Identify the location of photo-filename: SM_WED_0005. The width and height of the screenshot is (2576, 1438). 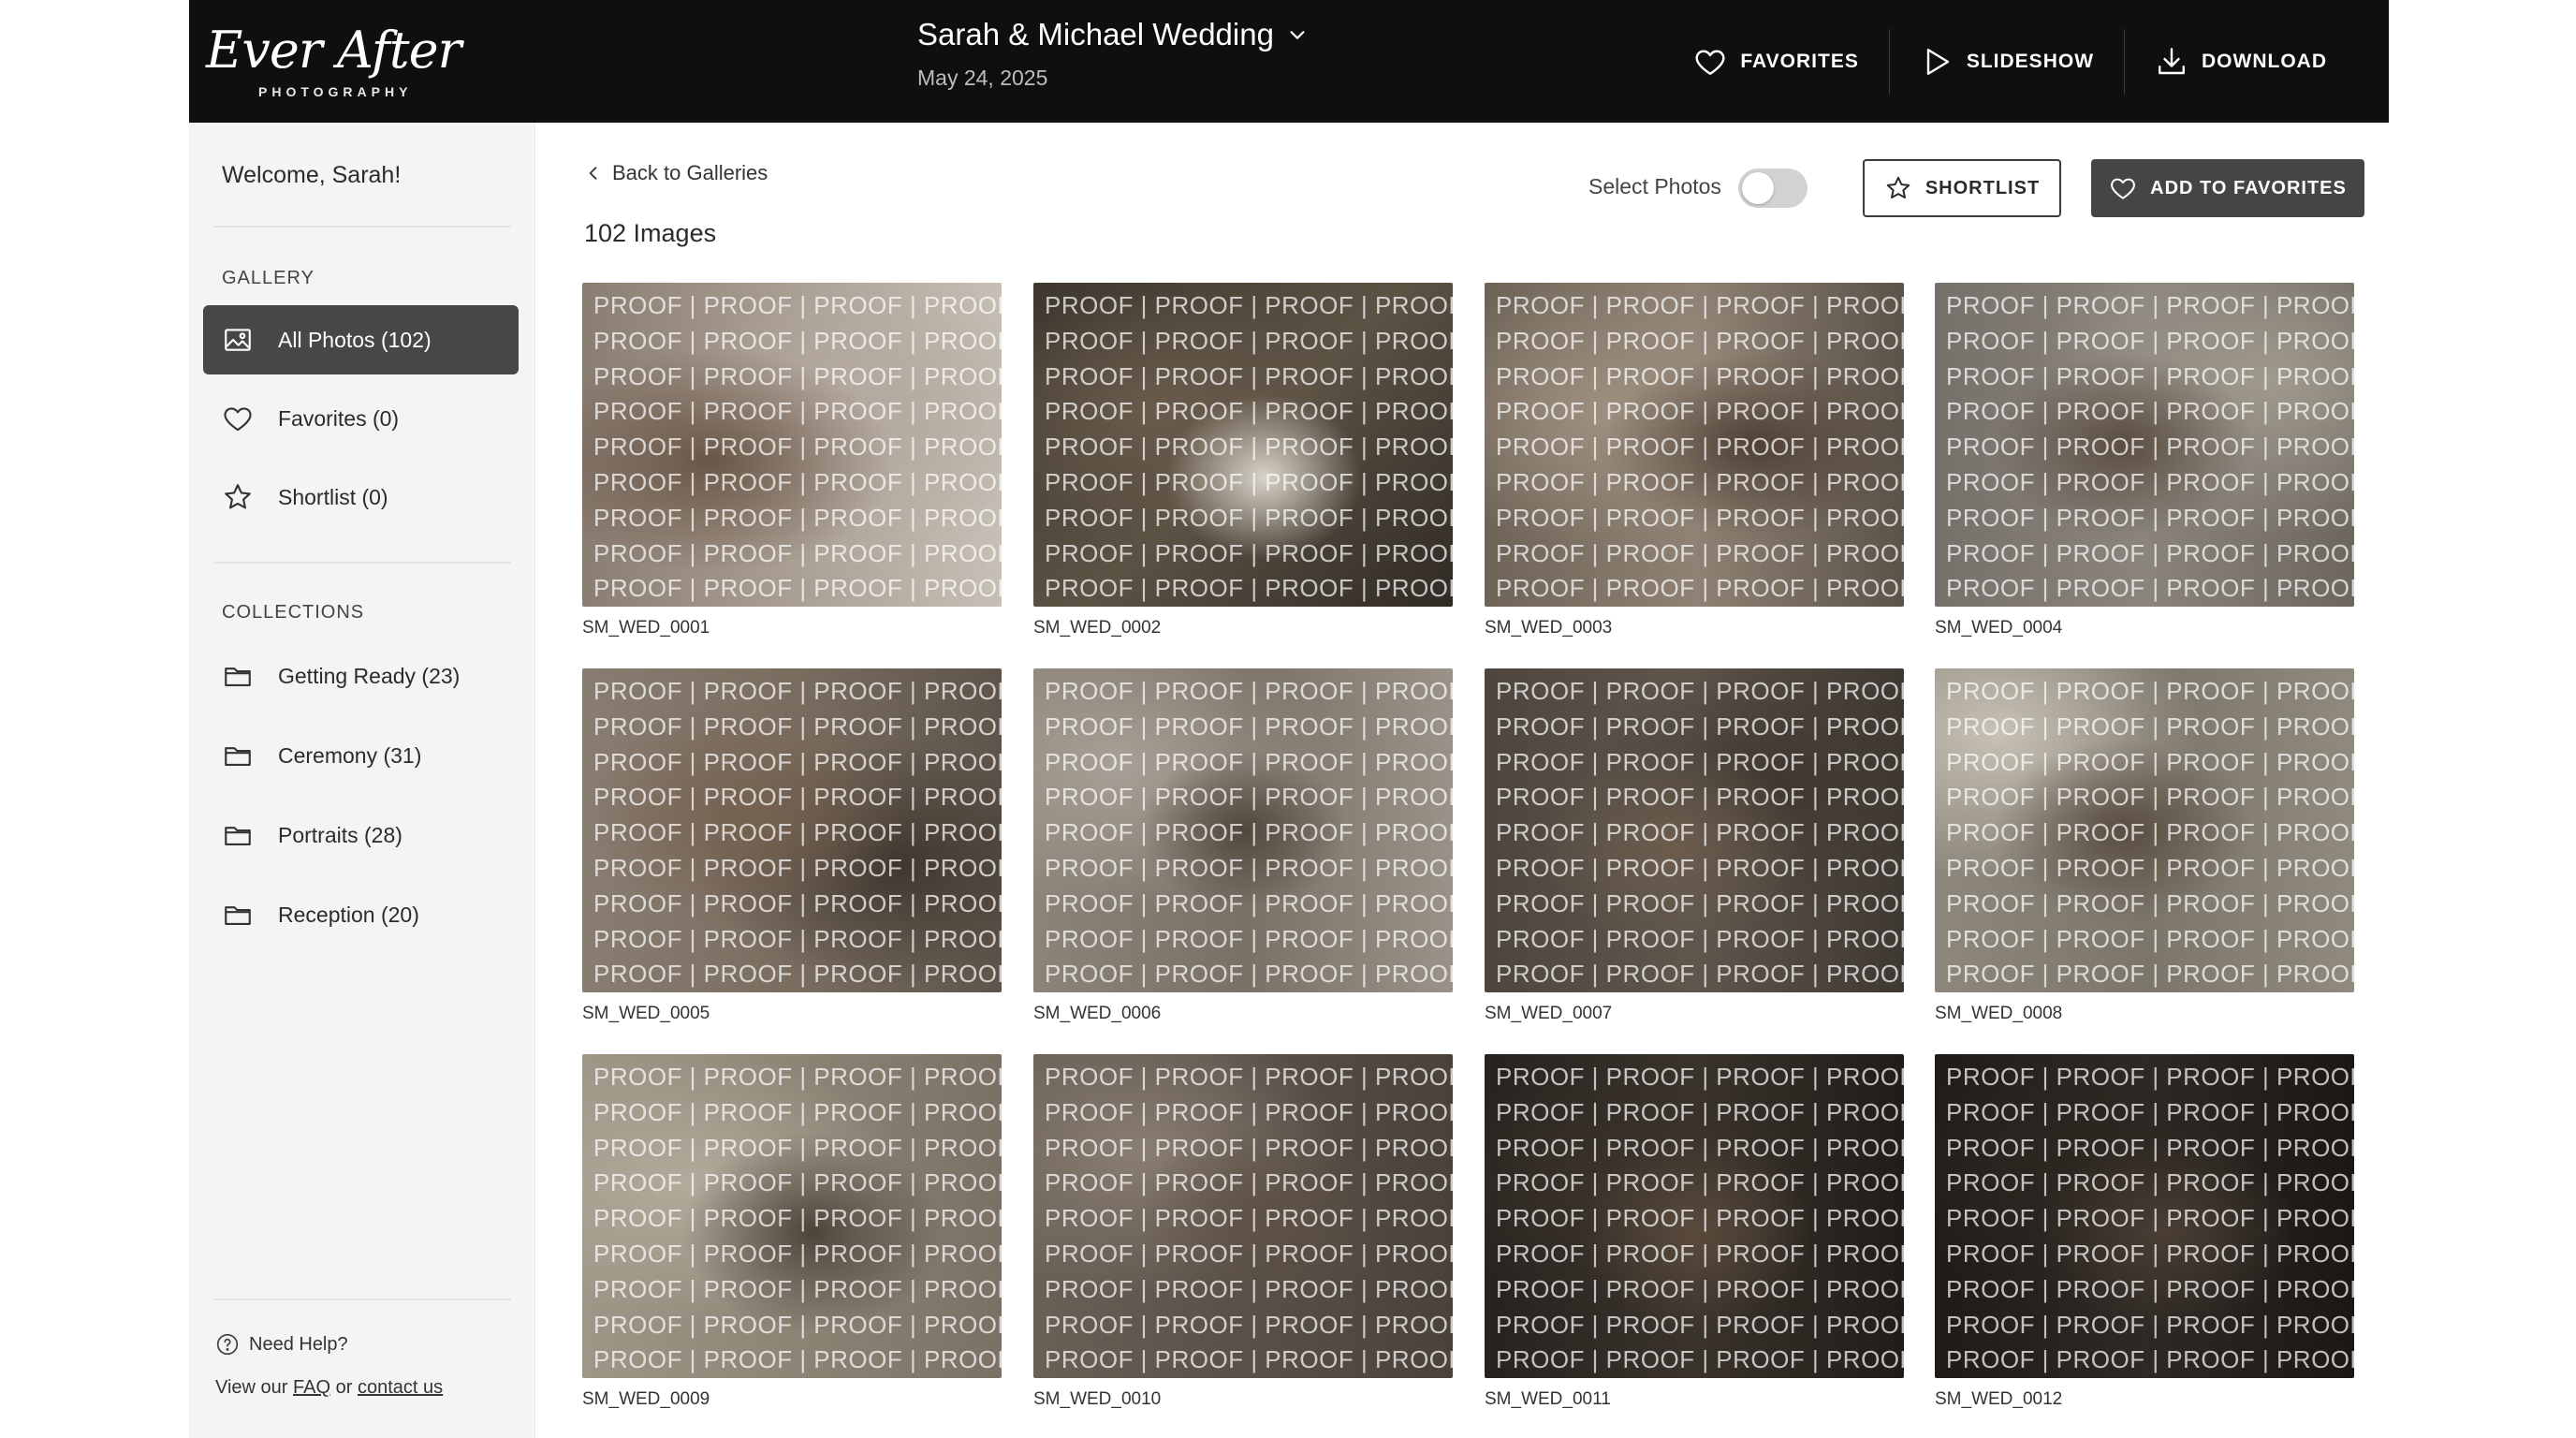
(646, 1013).